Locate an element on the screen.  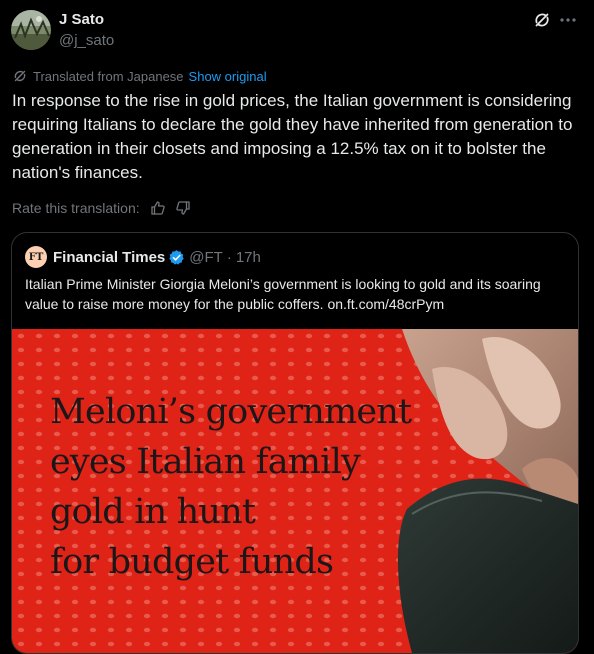
more-icon is located at coordinates (568, 20).